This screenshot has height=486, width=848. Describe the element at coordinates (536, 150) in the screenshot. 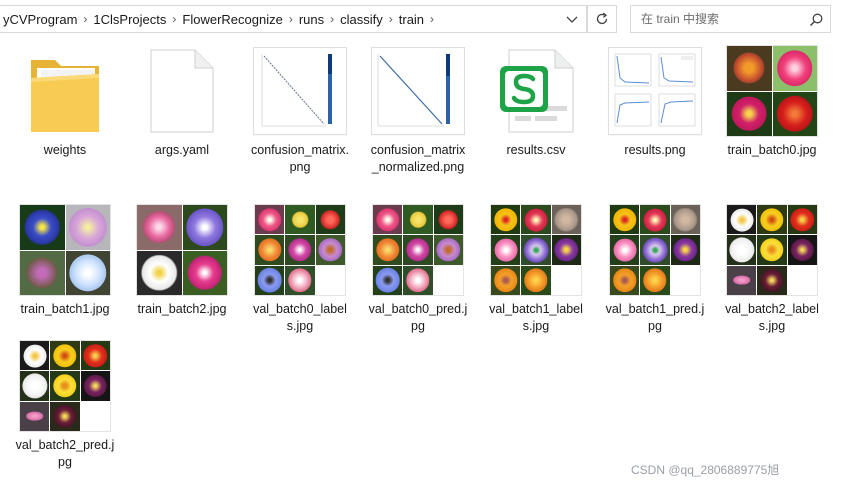

I see `file-name: results.csv` at that location.